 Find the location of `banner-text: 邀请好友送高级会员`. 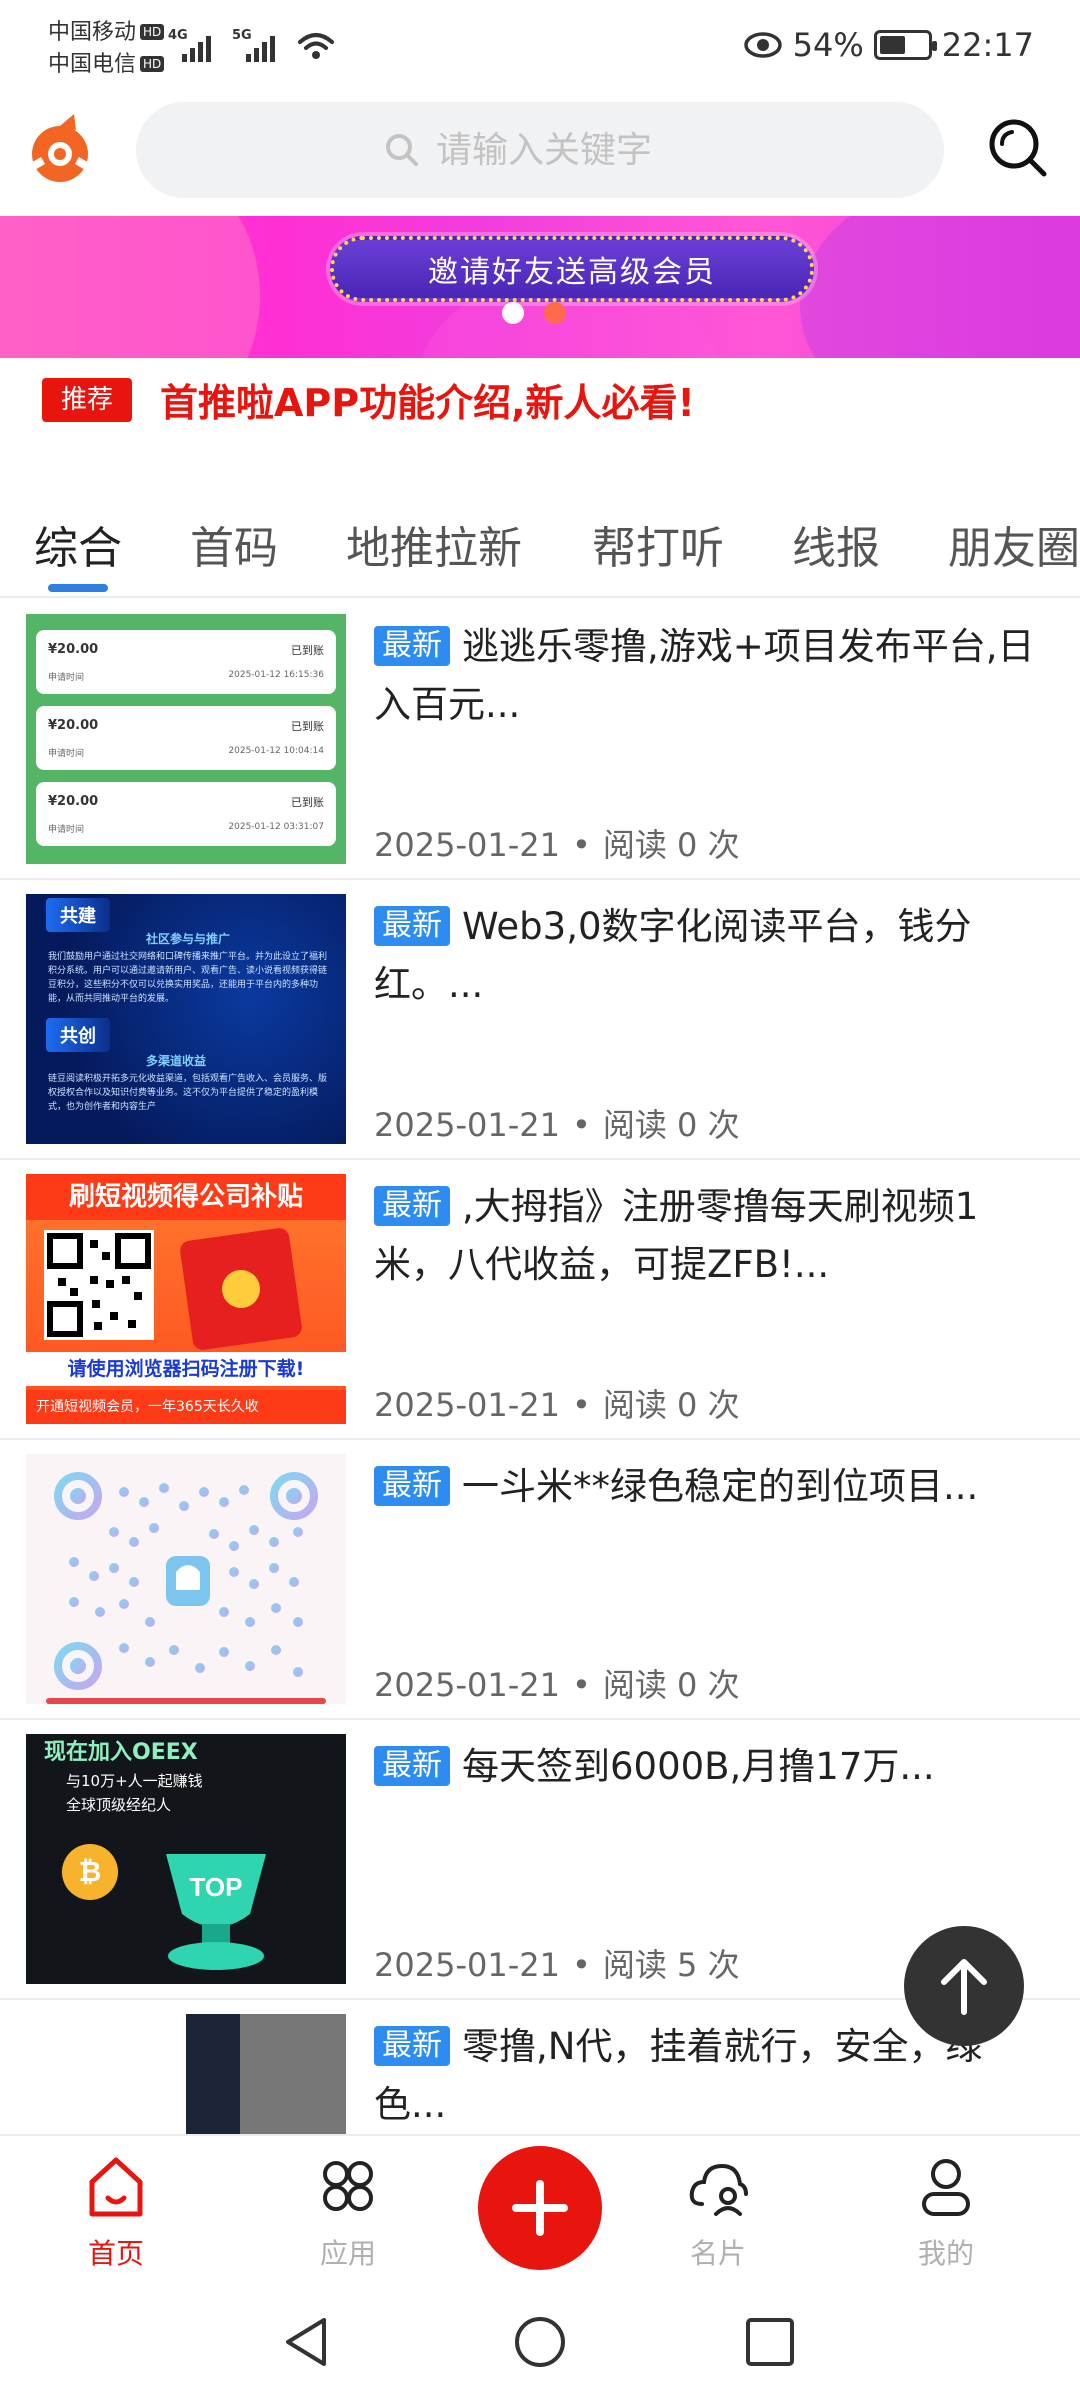

banner-text: 邀请好友送高级会员 is located at coordinates (572, 272).